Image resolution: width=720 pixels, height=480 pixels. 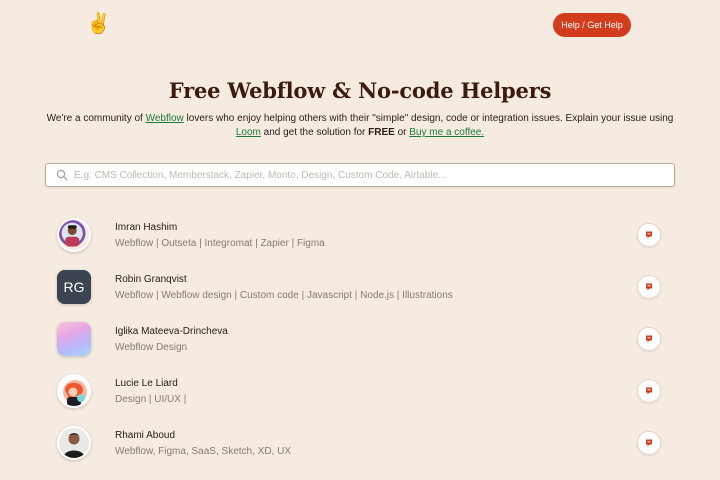 I want to click on search-icon, so click(x=62, y=175).